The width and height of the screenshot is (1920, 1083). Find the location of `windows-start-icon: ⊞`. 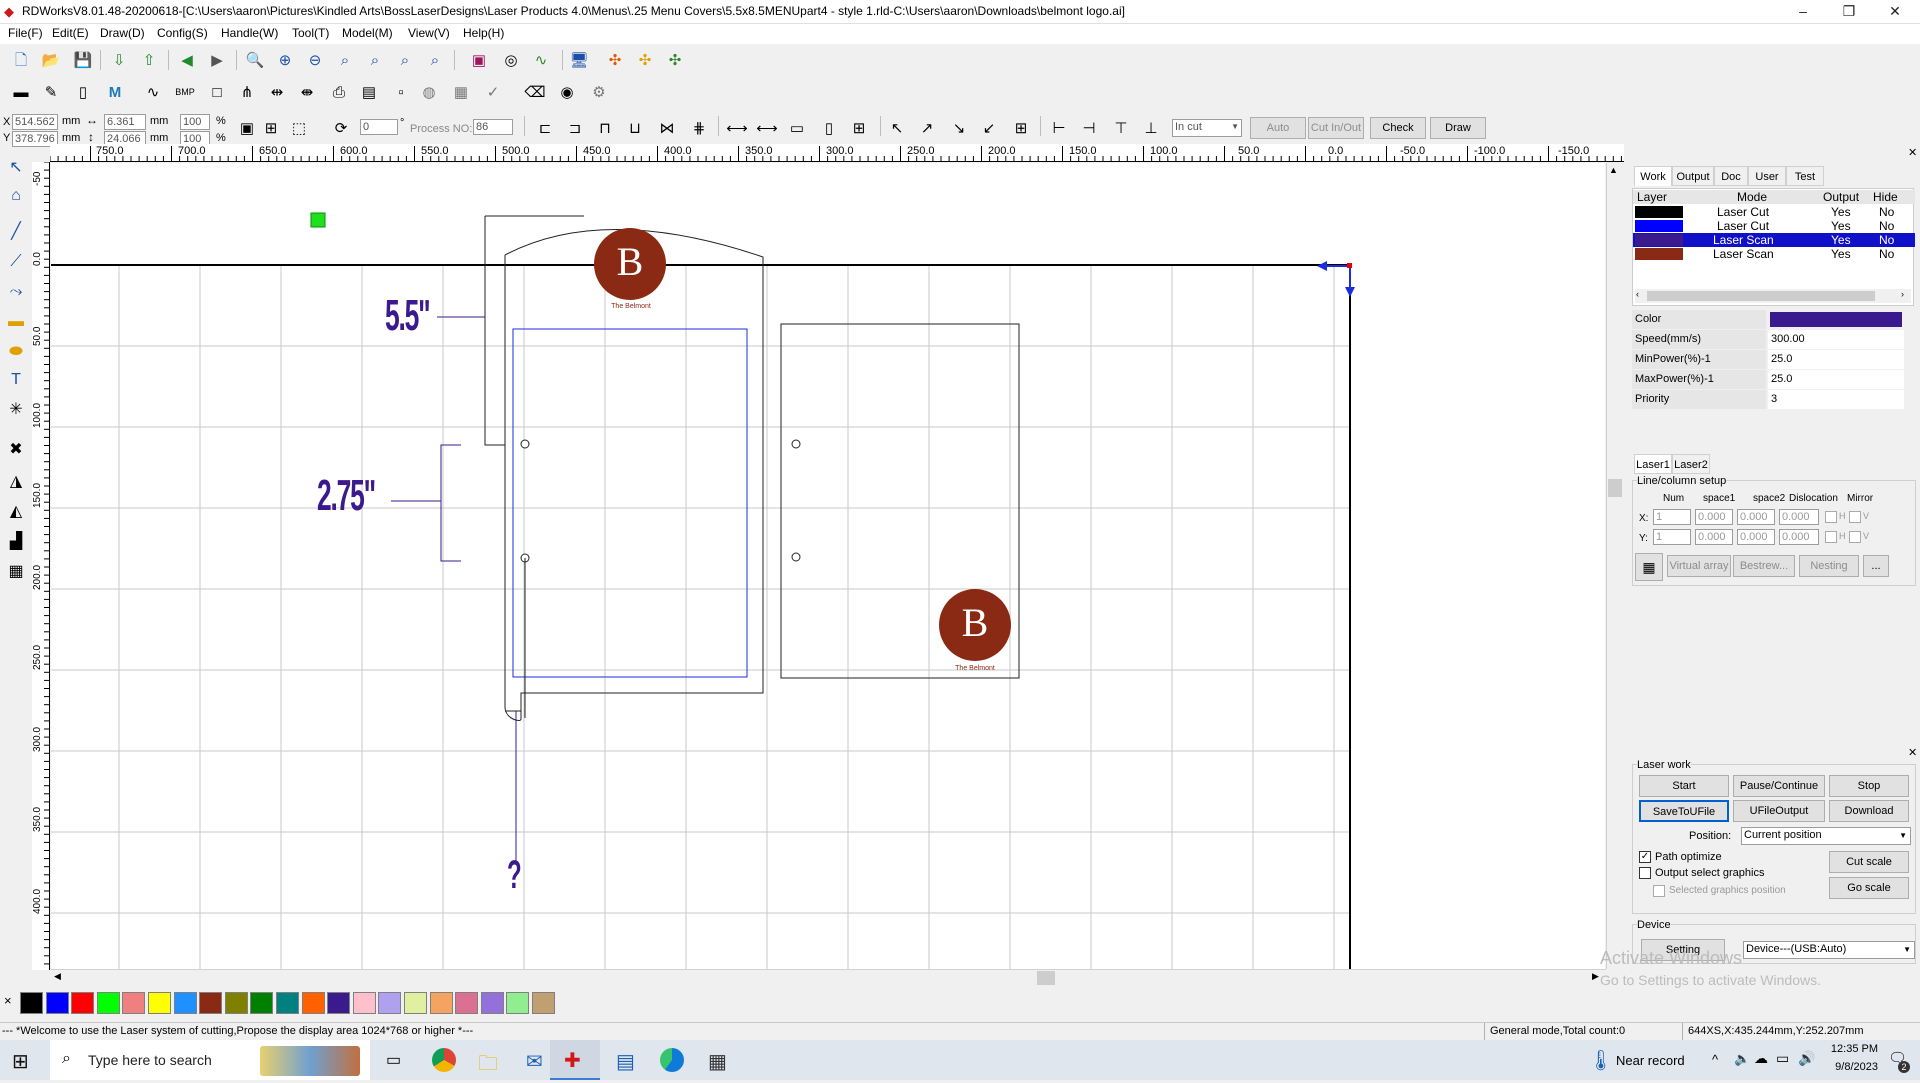

windows-start-icon: ⊞ is located at coordinates (20, 1061).